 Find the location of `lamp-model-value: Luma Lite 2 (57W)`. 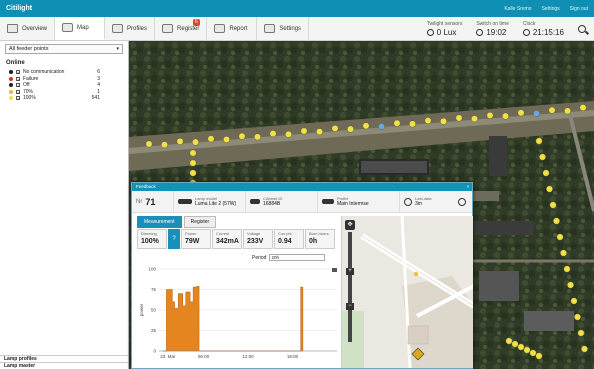

lamp-model-value: Luma Lite 2 (57W) is located at coordinates (216, 204).